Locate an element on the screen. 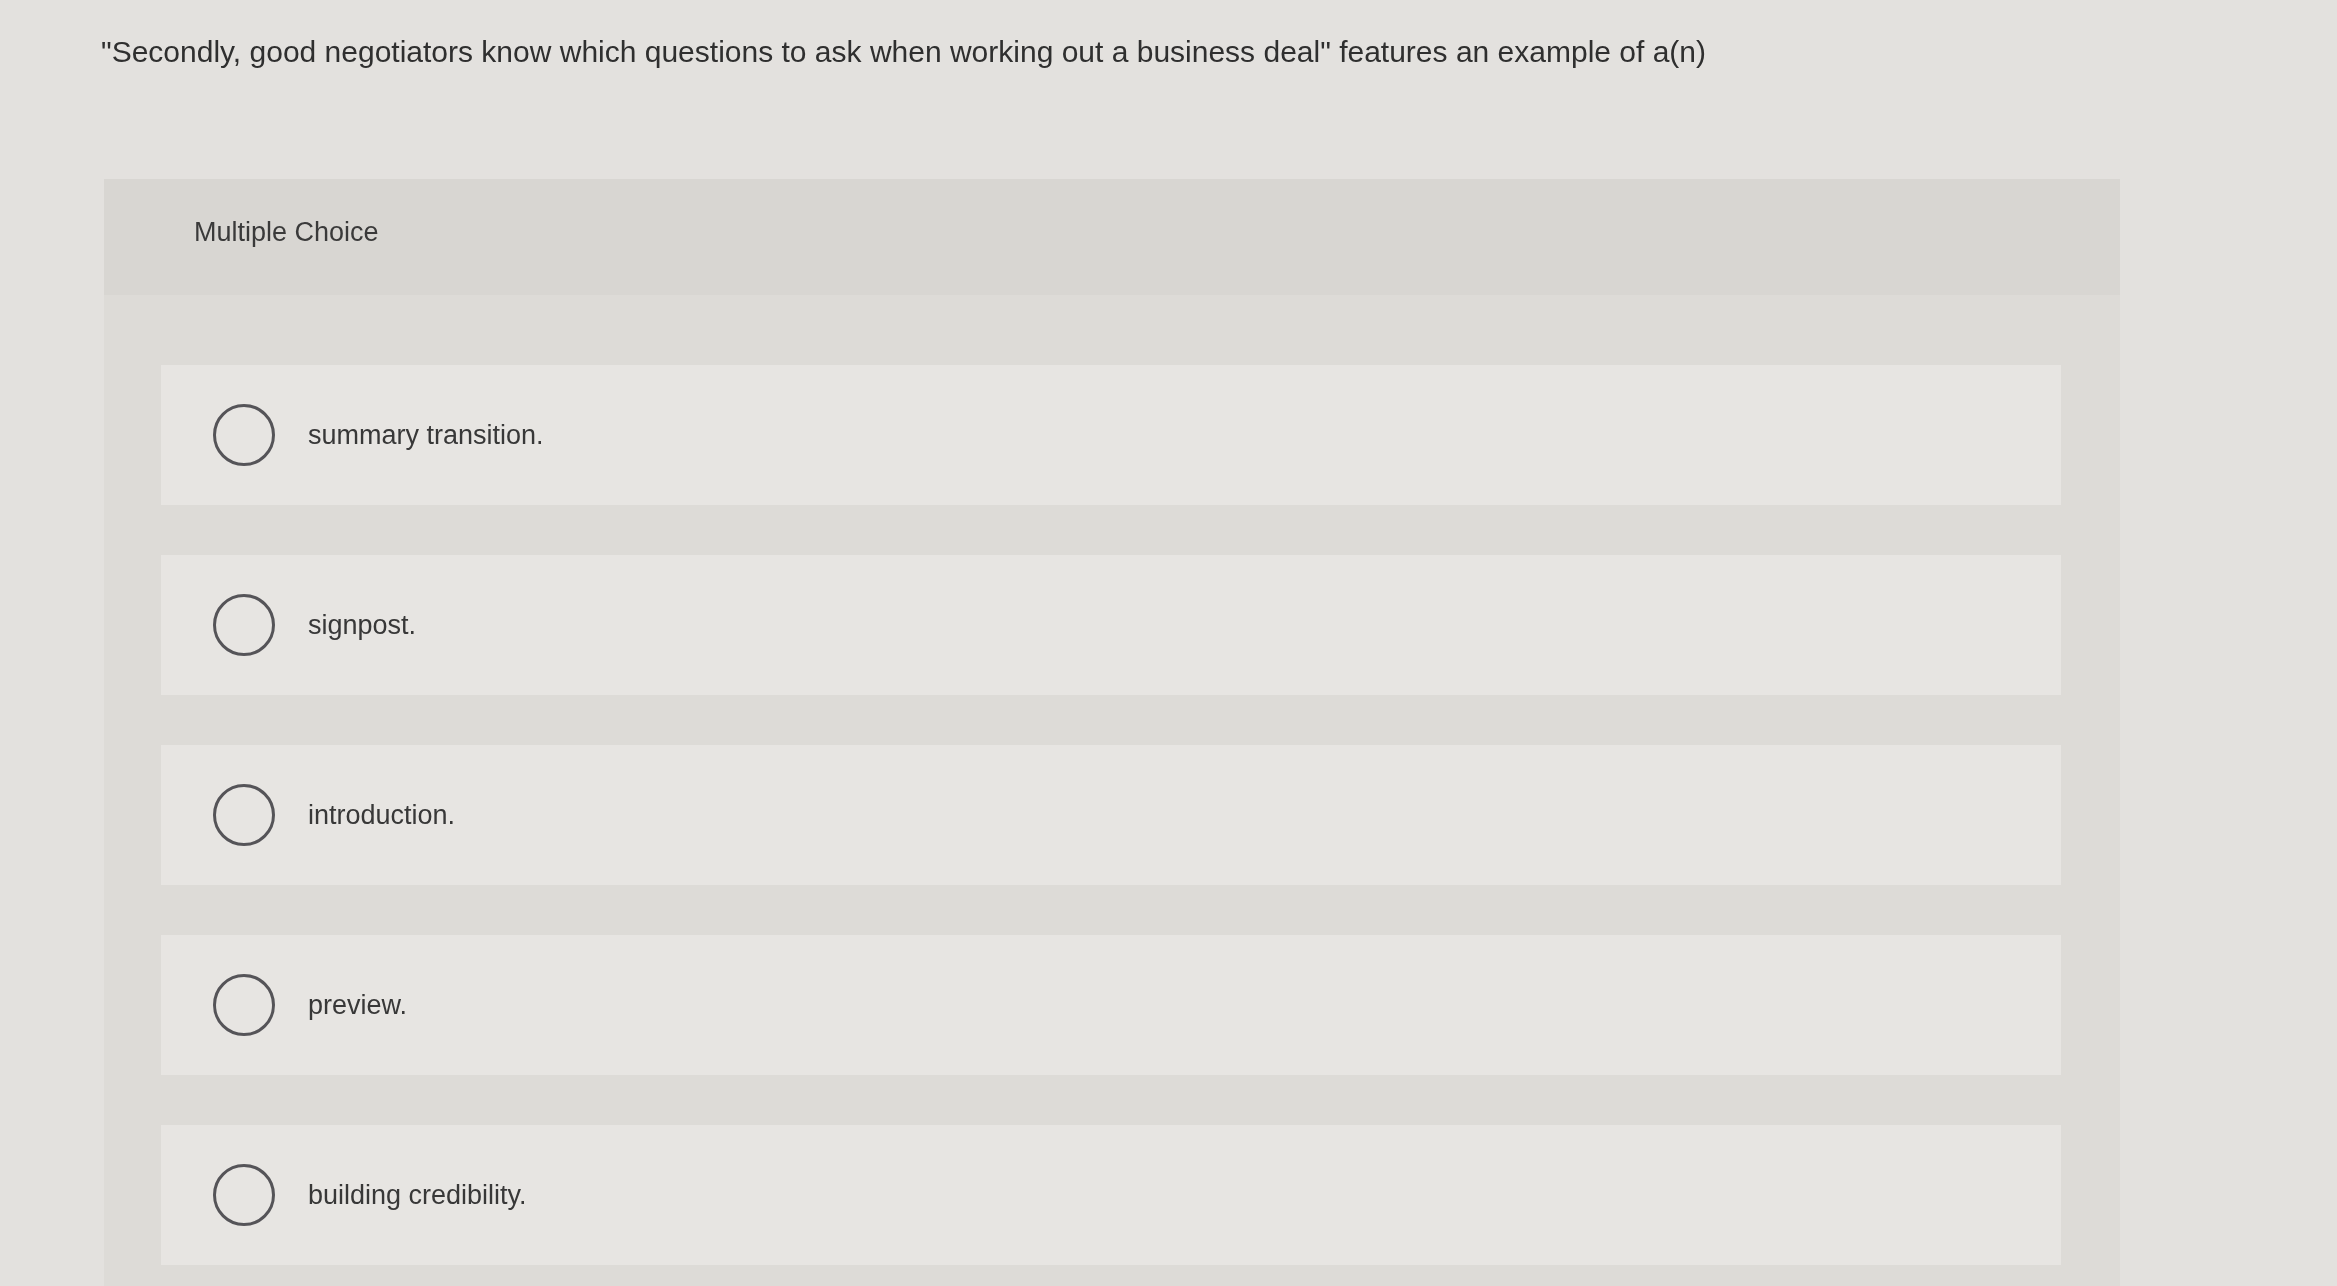 The height and width of the screenshot is (1286, 2337). option-text: signpost. is located at coordinates (362, 625).